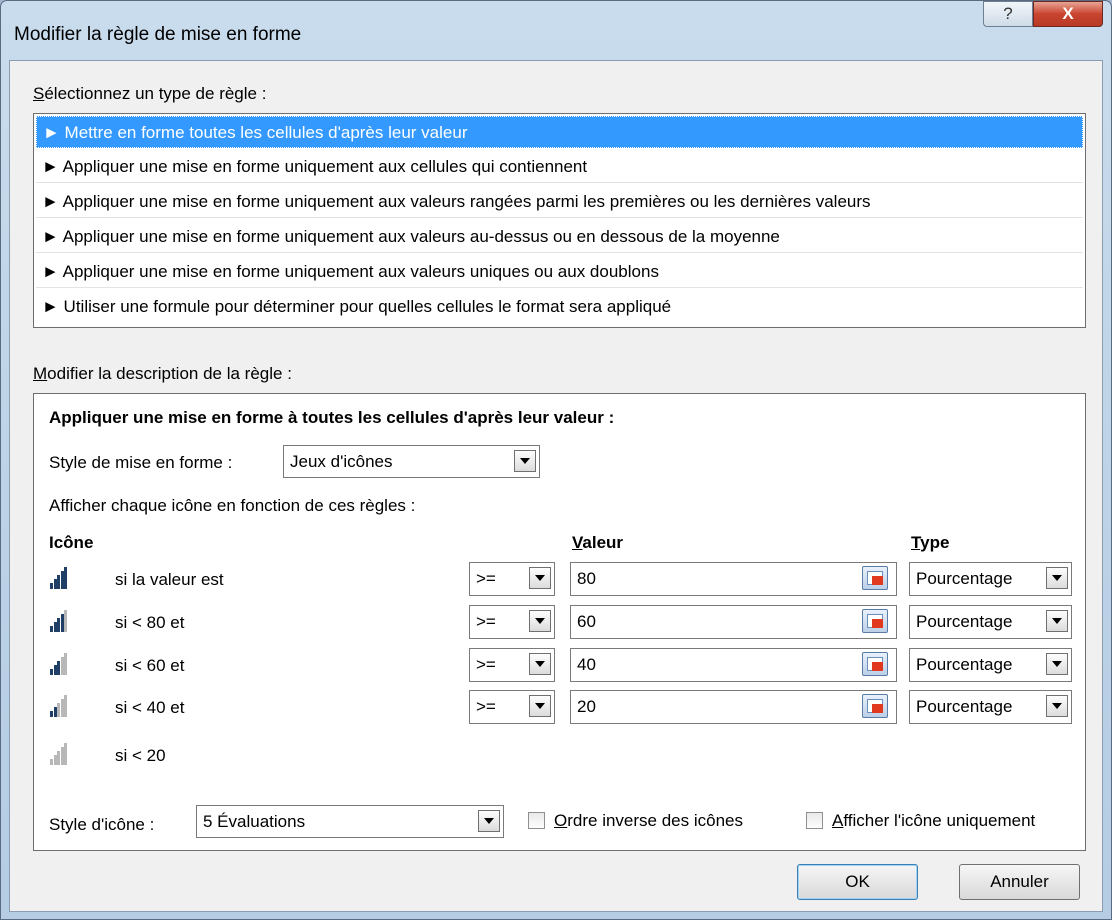  Describe the element at coordinates (814, 820) in the screenshot. I see `icon-only-checkbox` at that location.